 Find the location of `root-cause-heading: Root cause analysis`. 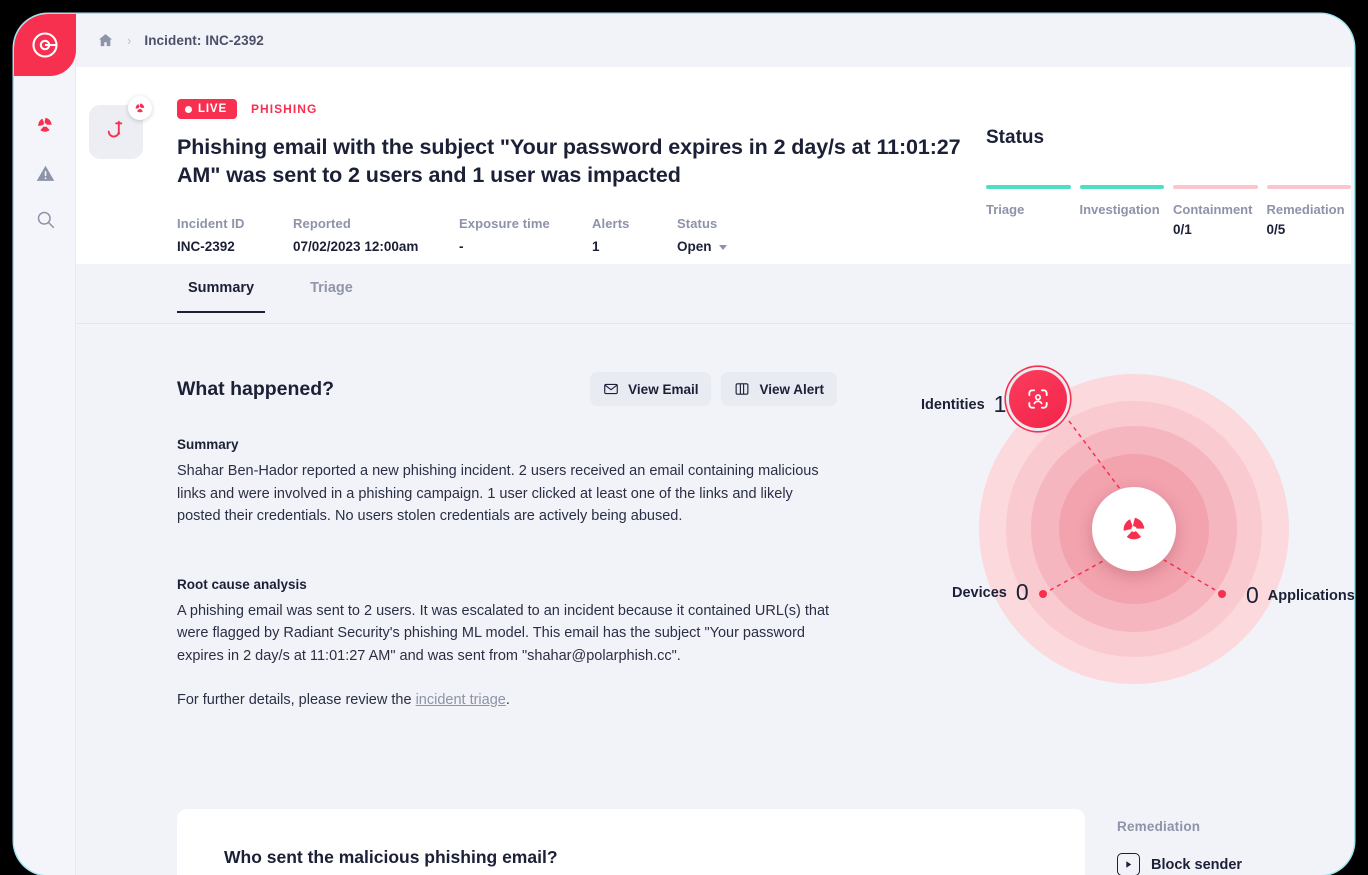

root-cause-heading: Root cause analysis is located at coordinates (242, 584).